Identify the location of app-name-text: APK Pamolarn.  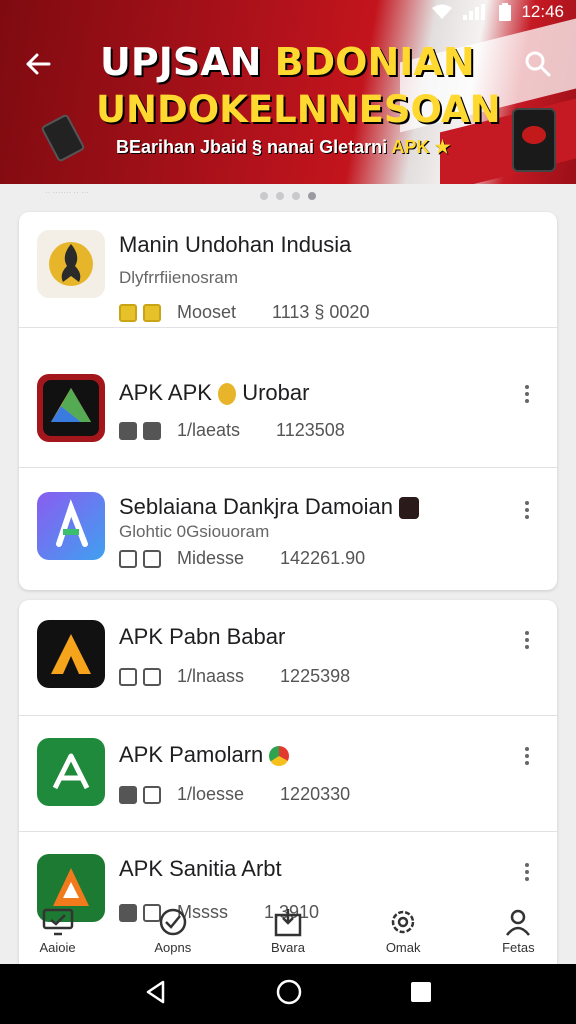
(191, 754).